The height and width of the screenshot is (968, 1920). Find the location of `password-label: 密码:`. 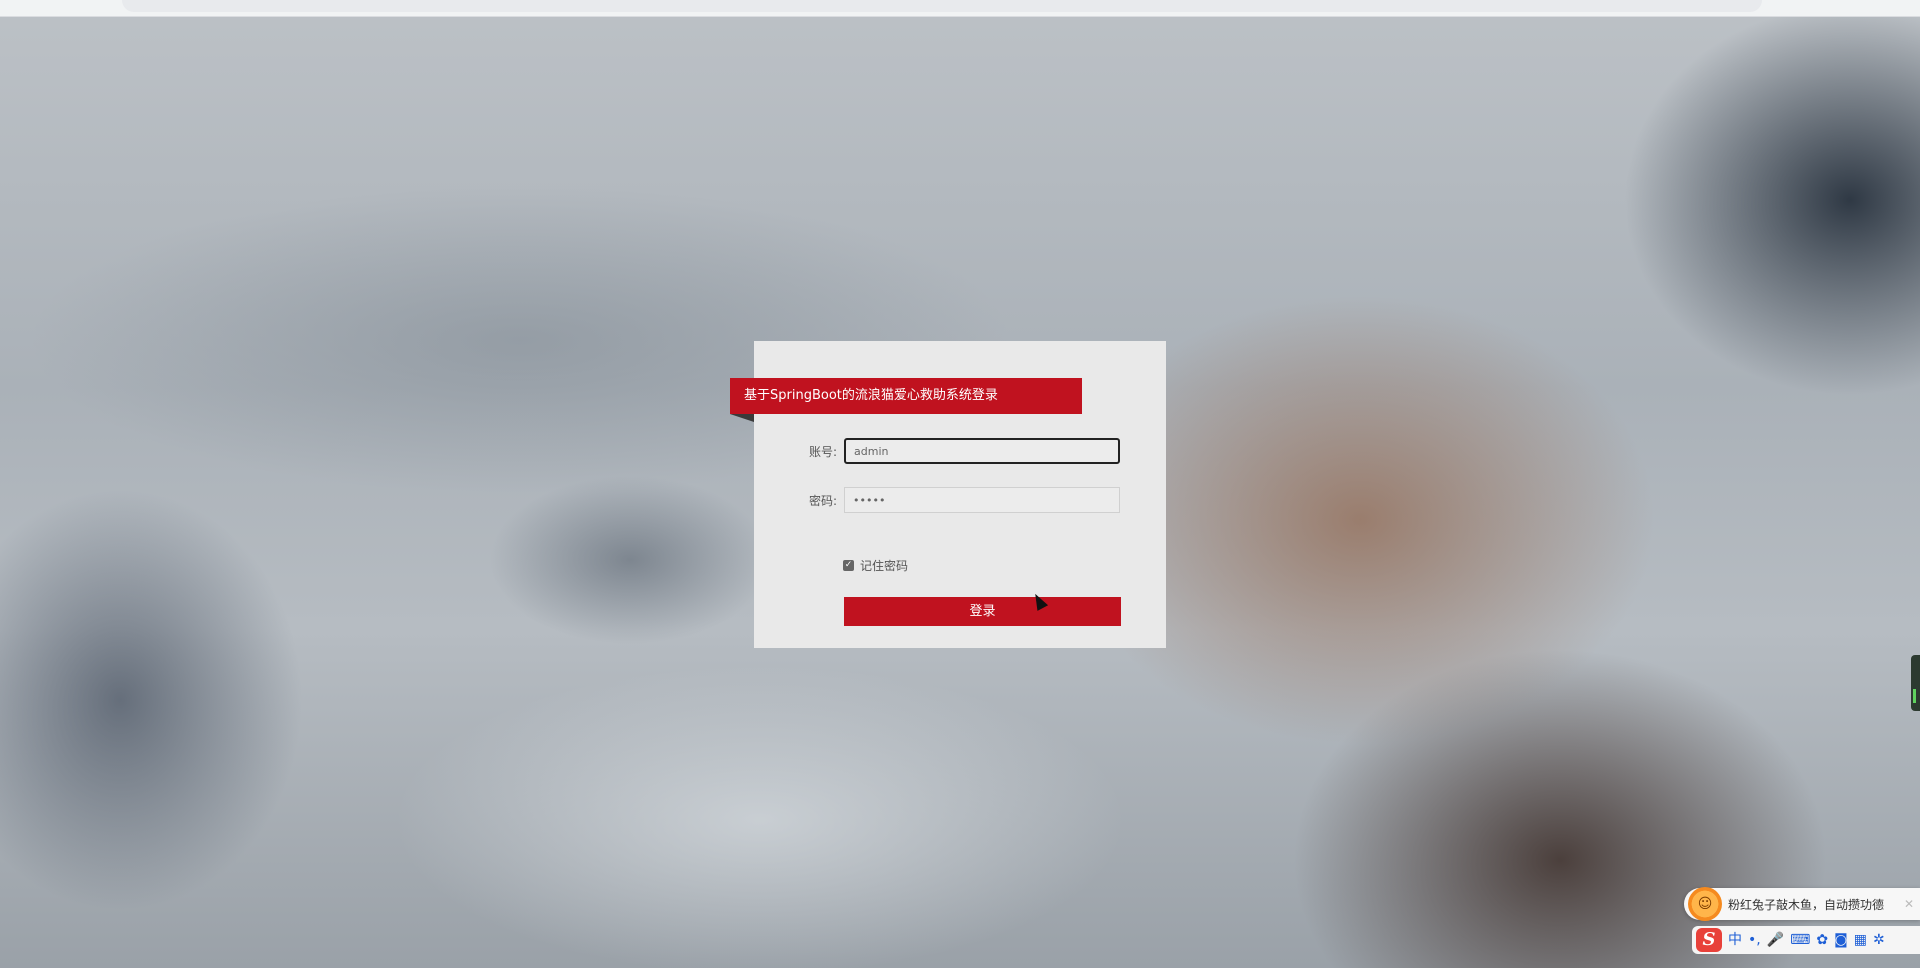

password-label: 密码: is located at coordinates (822, 501).